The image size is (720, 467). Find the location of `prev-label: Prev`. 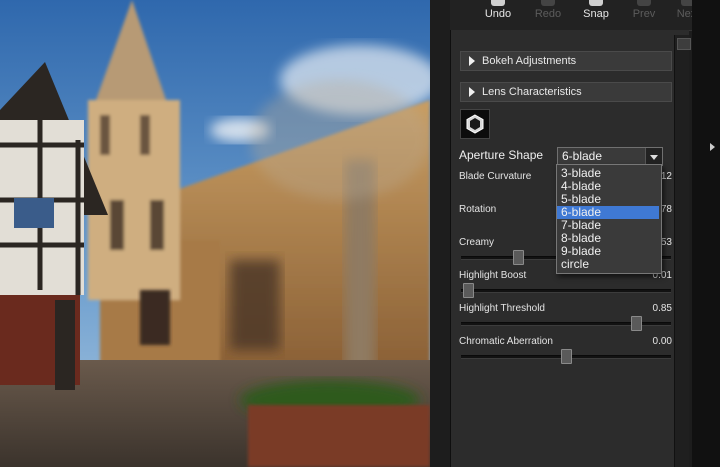

prev-label: Prev is located at coordinates (644, 14).